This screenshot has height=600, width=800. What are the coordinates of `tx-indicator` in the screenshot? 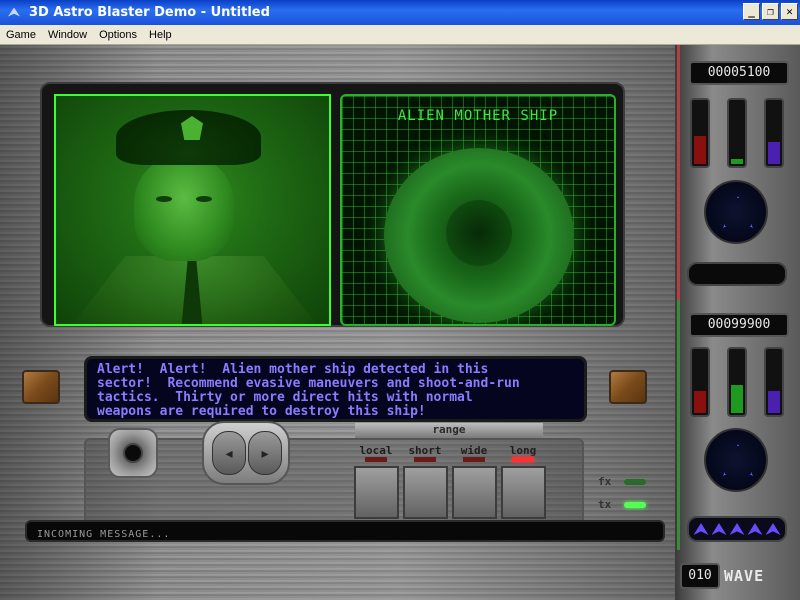 It's located at (635, 505).